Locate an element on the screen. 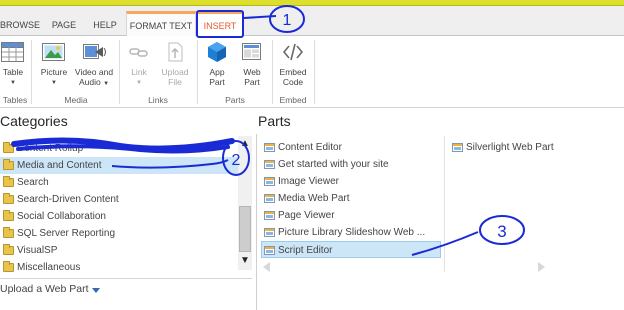  upload-file-button: Upload File is located at coordinates (175, 63).